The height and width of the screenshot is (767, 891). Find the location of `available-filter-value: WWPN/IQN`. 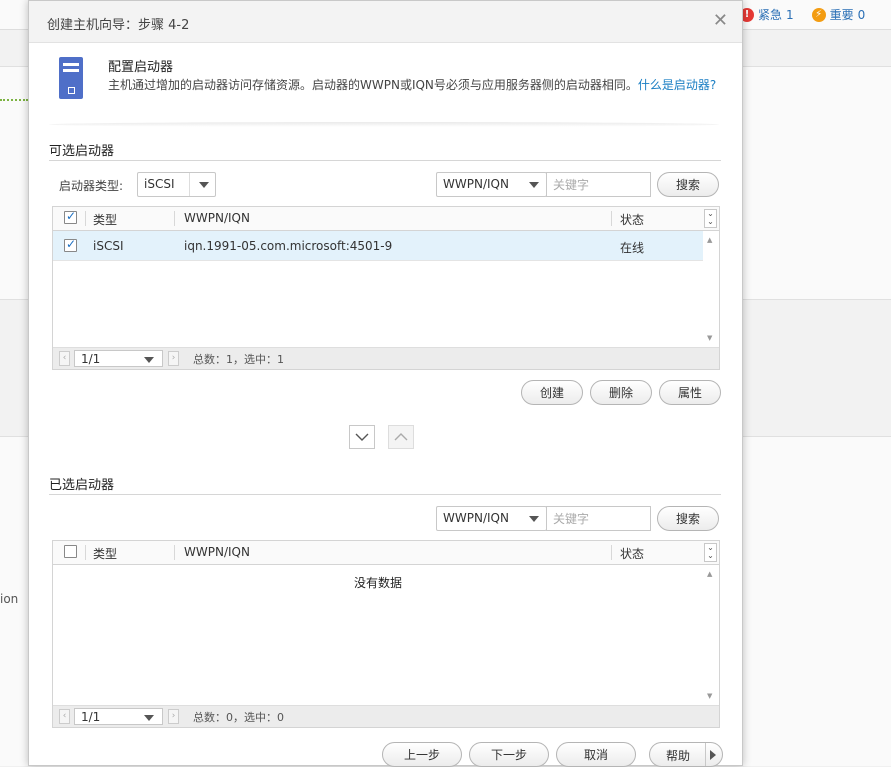

available-filter-value: WWPN/IQN is located at coordinates (476, 184).